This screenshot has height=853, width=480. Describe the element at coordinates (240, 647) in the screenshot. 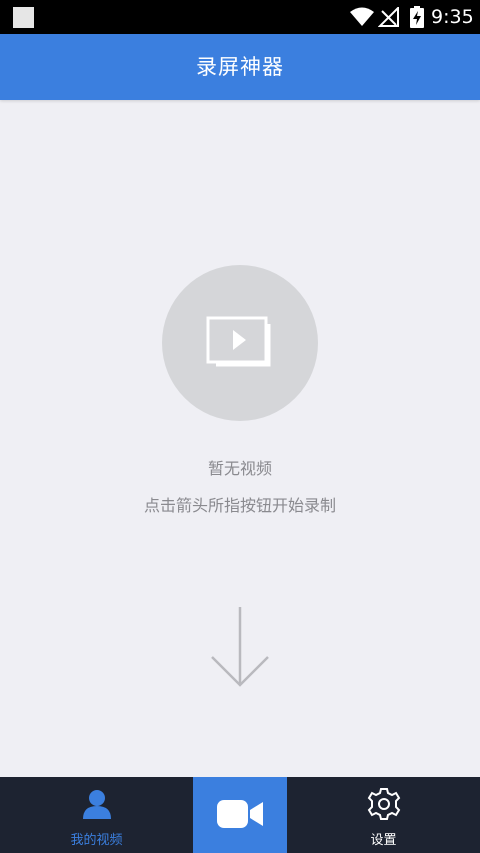

I see `arrow-down-icon` at that location.